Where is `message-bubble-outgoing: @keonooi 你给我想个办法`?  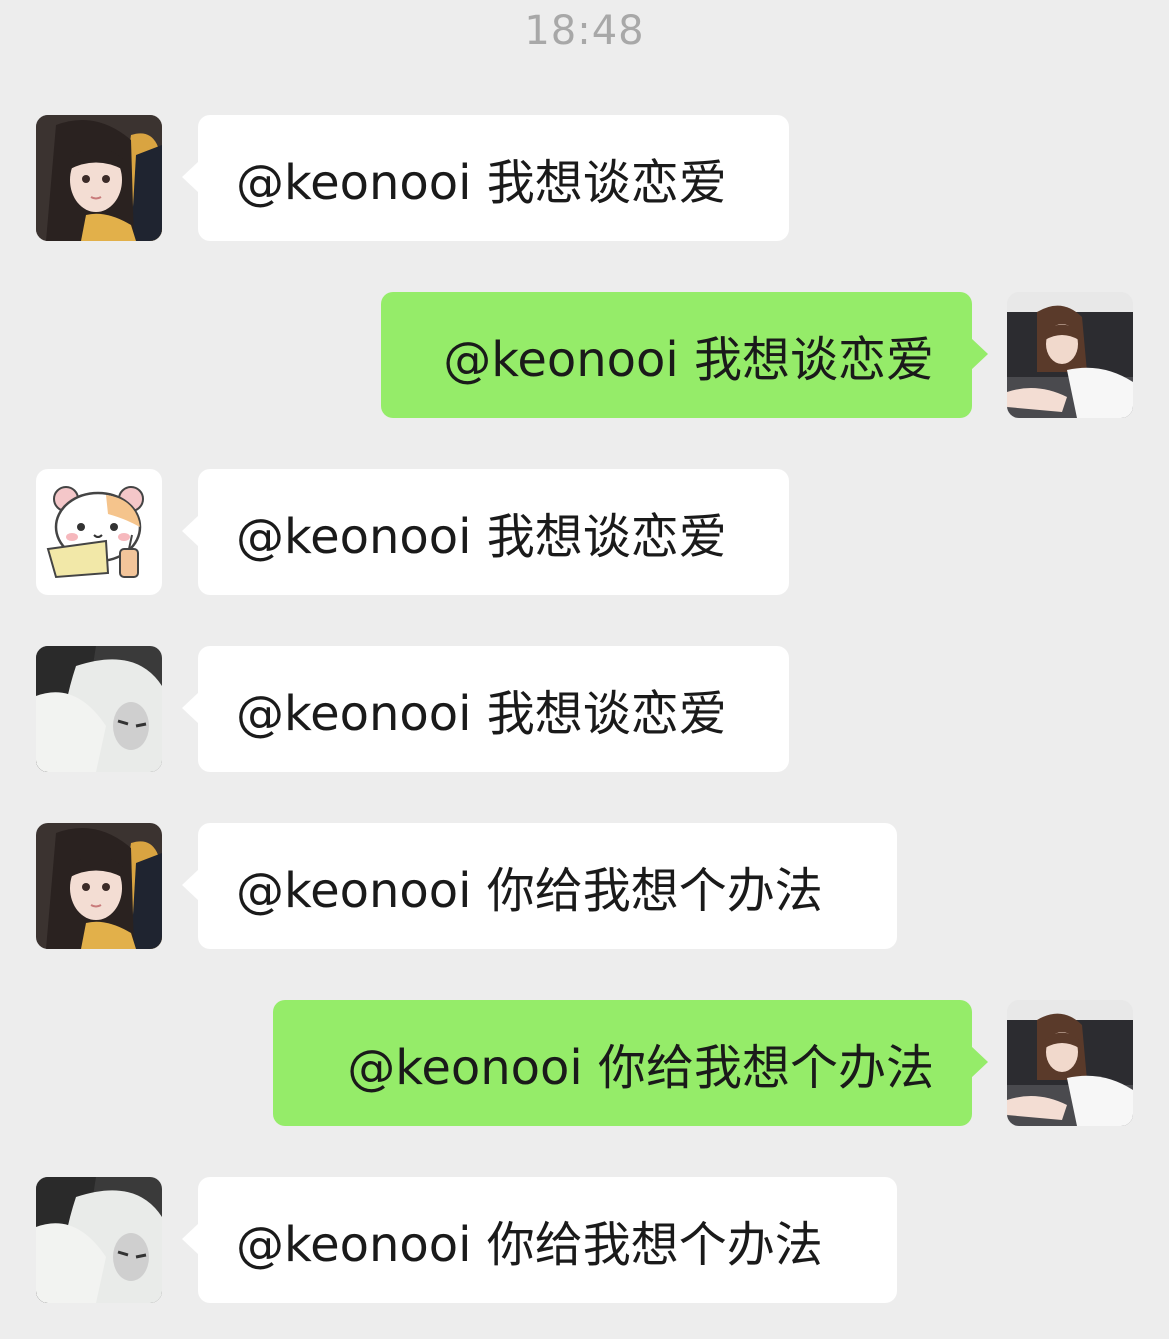 message-bubble-outgoing: @keonooi 你给我想个办法 is located at coordinates (630, 1063).